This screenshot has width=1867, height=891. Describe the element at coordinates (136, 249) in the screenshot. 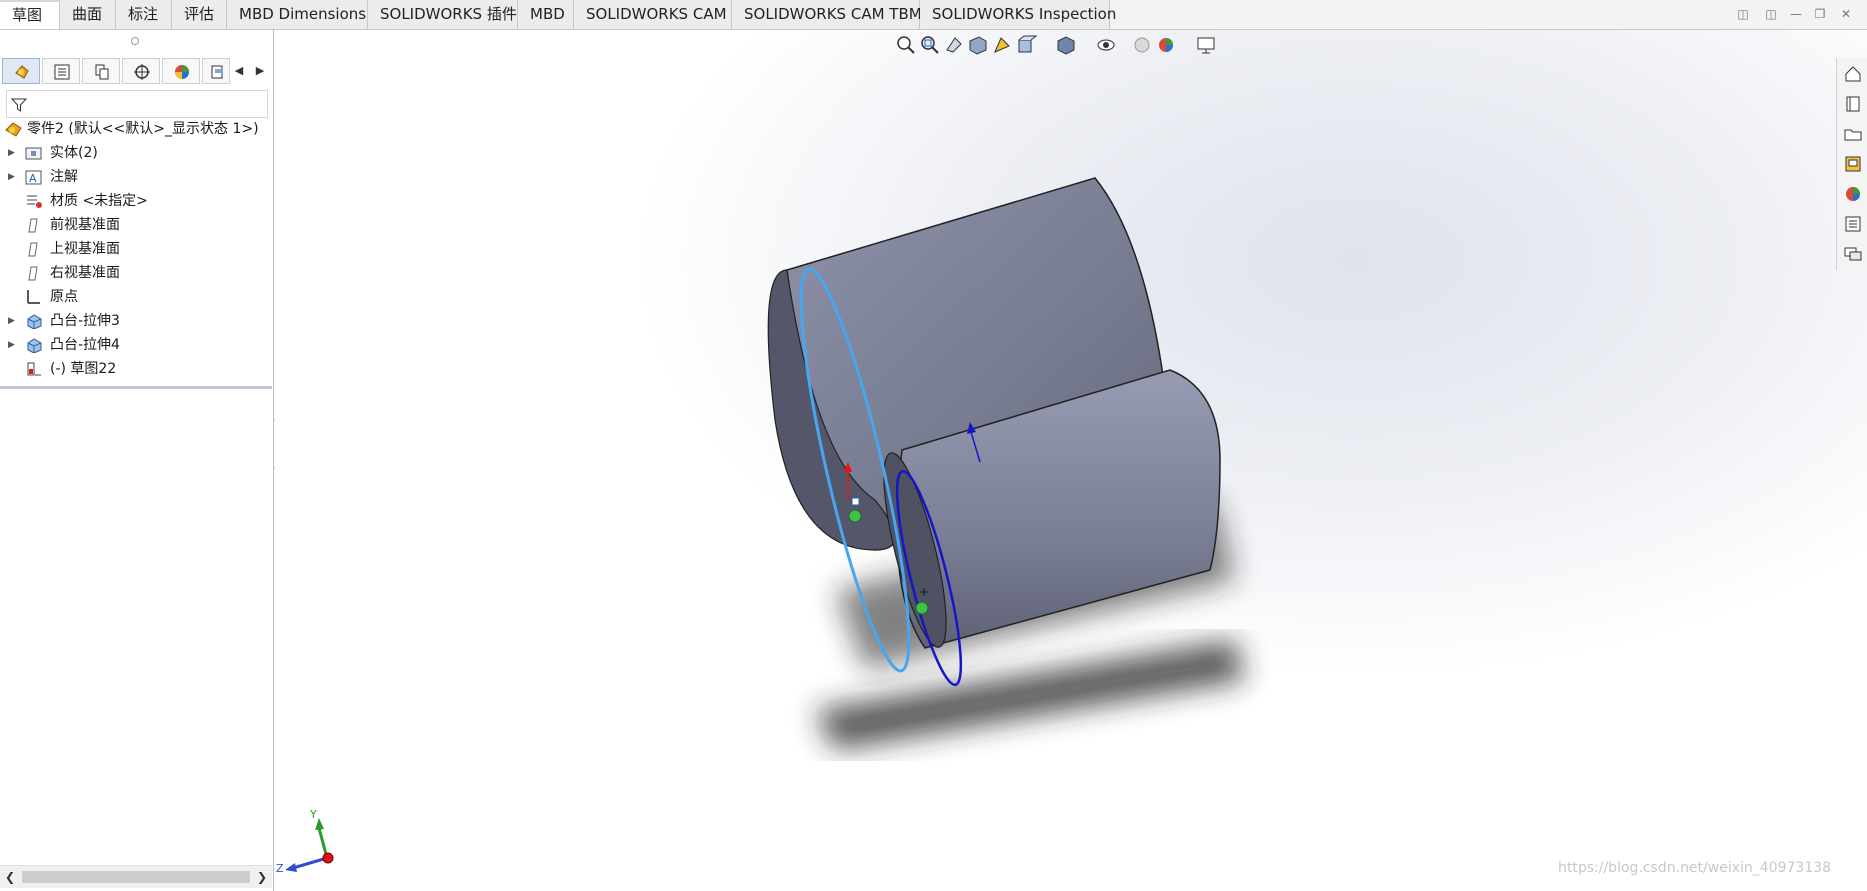

I see `tree-item-top-plane: 上视基准面` at that location.